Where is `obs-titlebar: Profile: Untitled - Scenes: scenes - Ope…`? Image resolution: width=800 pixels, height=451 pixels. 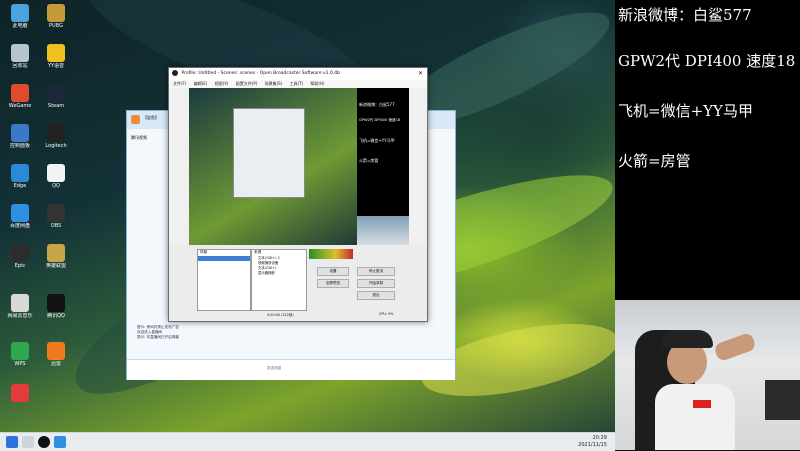
obs-titlebar: Profile: Untitled - Scenes: scenes - Ope… is located at coordinates (298, 74).